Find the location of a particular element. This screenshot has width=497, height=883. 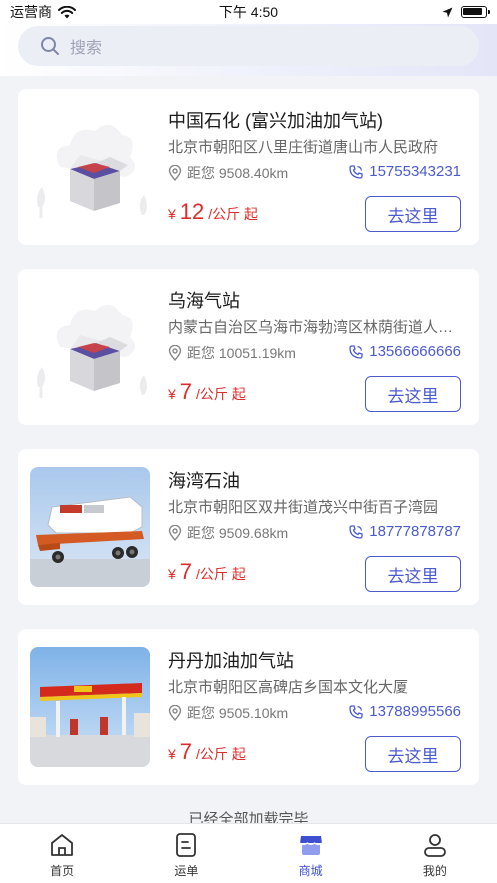

tab-label: 商城 is located at coordinates (310, 871).